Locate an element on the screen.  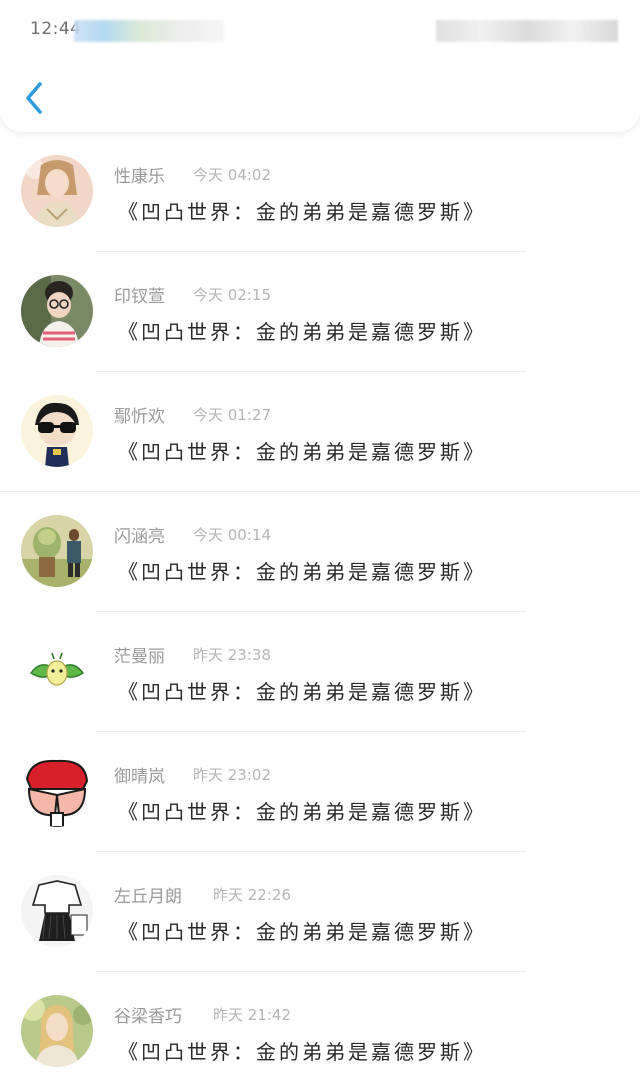
sender-name: 闪涵亮 is located at coordinates (139, 537).